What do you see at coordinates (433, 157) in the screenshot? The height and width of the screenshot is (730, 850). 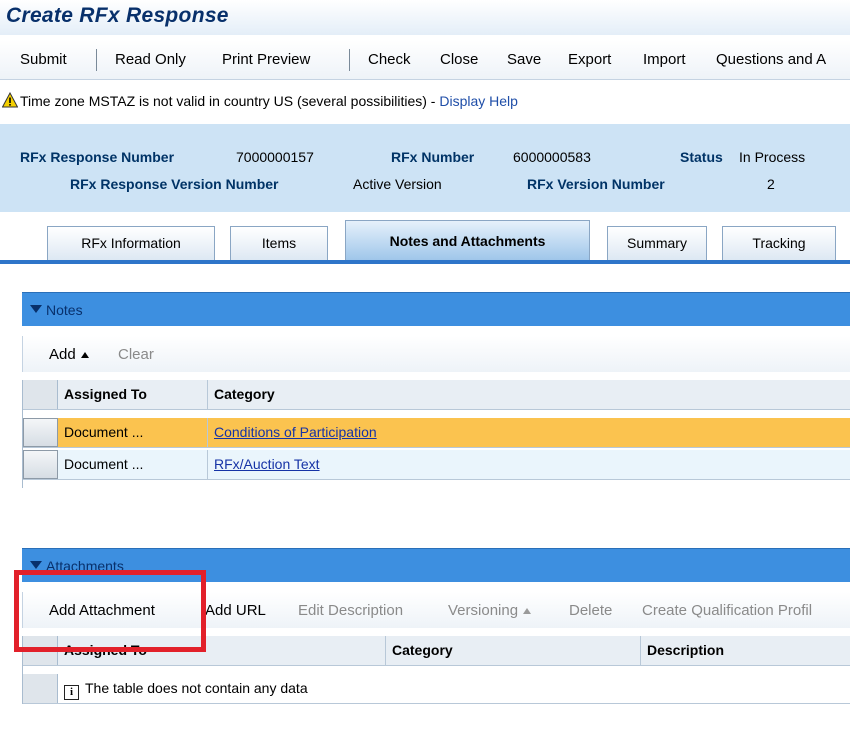 I see `rfx-number-label: RFx Number` at bounding box center [433, 157].